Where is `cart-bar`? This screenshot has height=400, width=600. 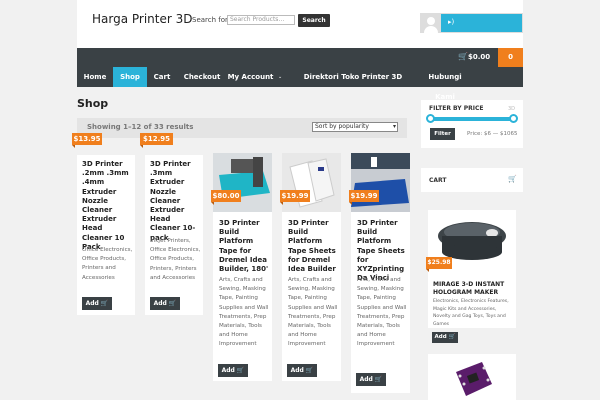 cart-bar is located at coordinates (300, 57).